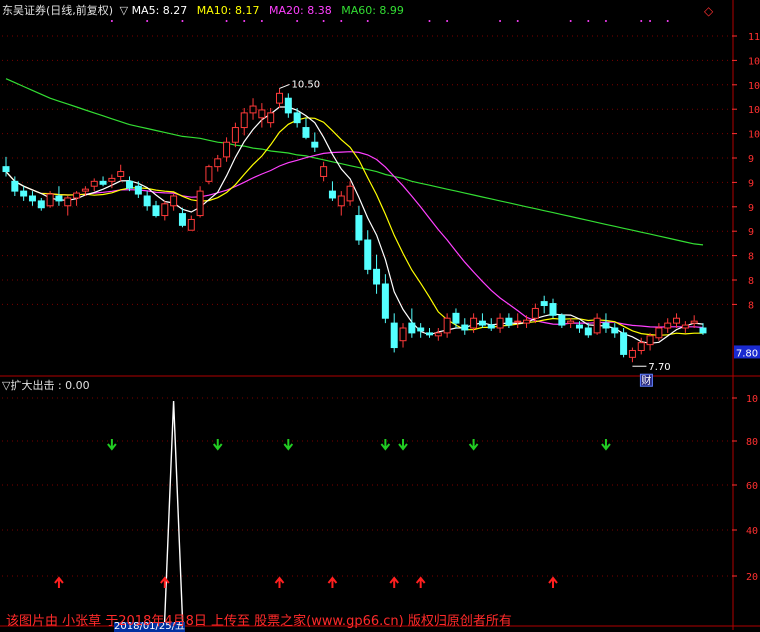 The width and height of the screenshot is (760, 632). I want to click on indicator-tick-label: 40, so click(752, 531).